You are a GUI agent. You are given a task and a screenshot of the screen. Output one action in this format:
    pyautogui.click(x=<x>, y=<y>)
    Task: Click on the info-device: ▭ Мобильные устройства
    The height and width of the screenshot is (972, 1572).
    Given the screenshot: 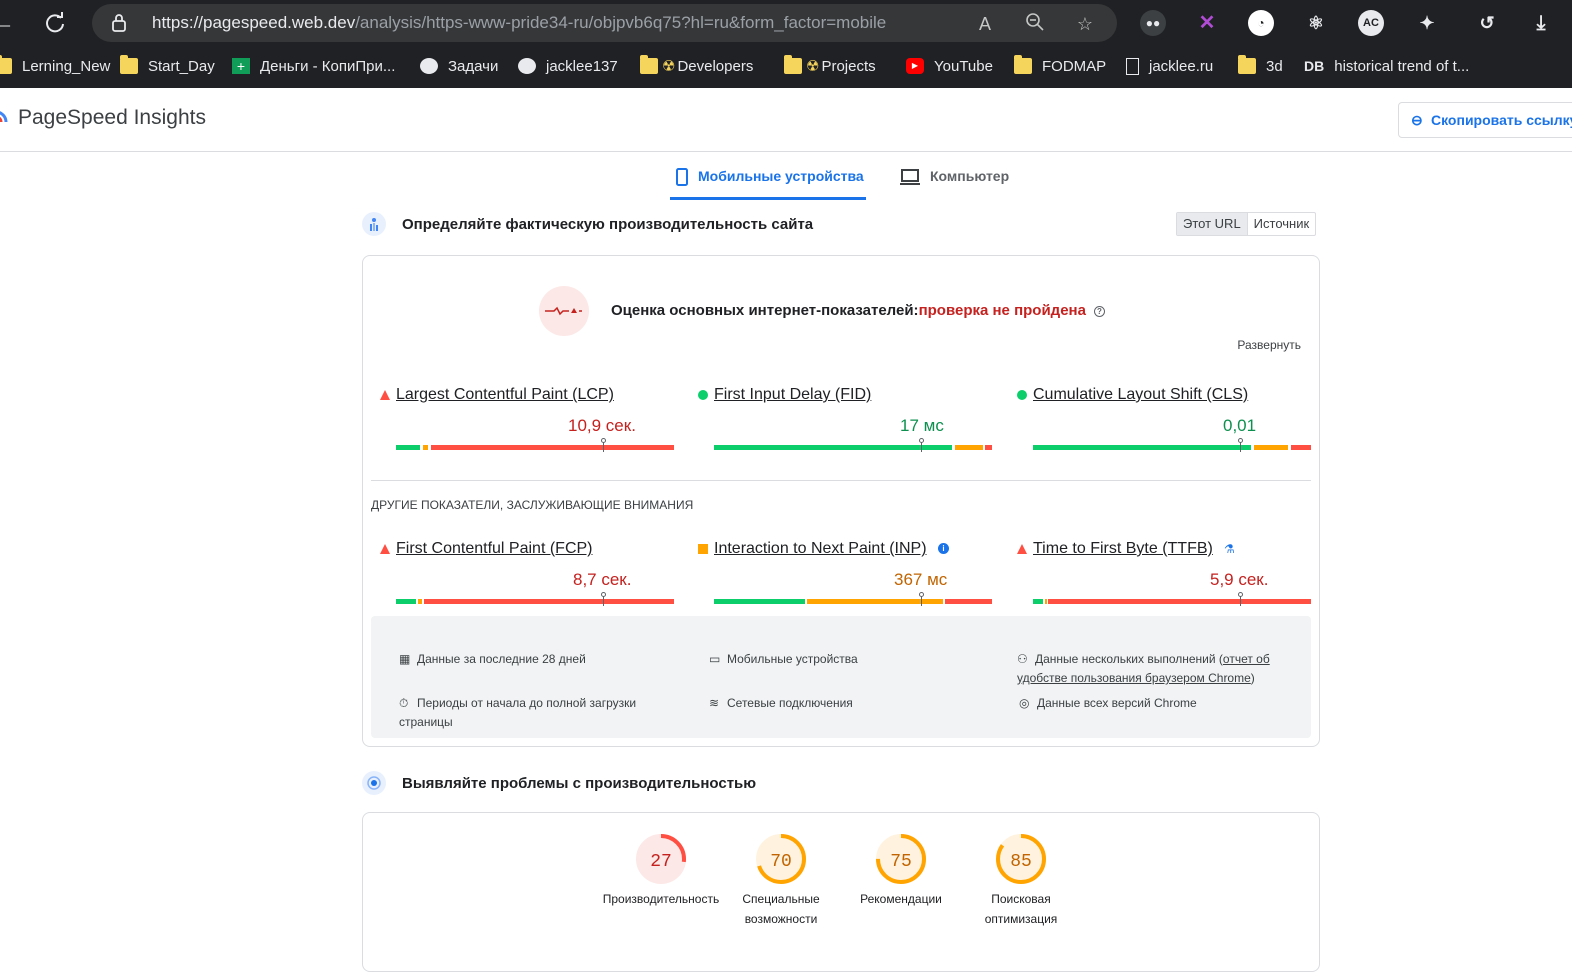 What is the action you would take?
    pyautogui.click(x=783, y=659)
    